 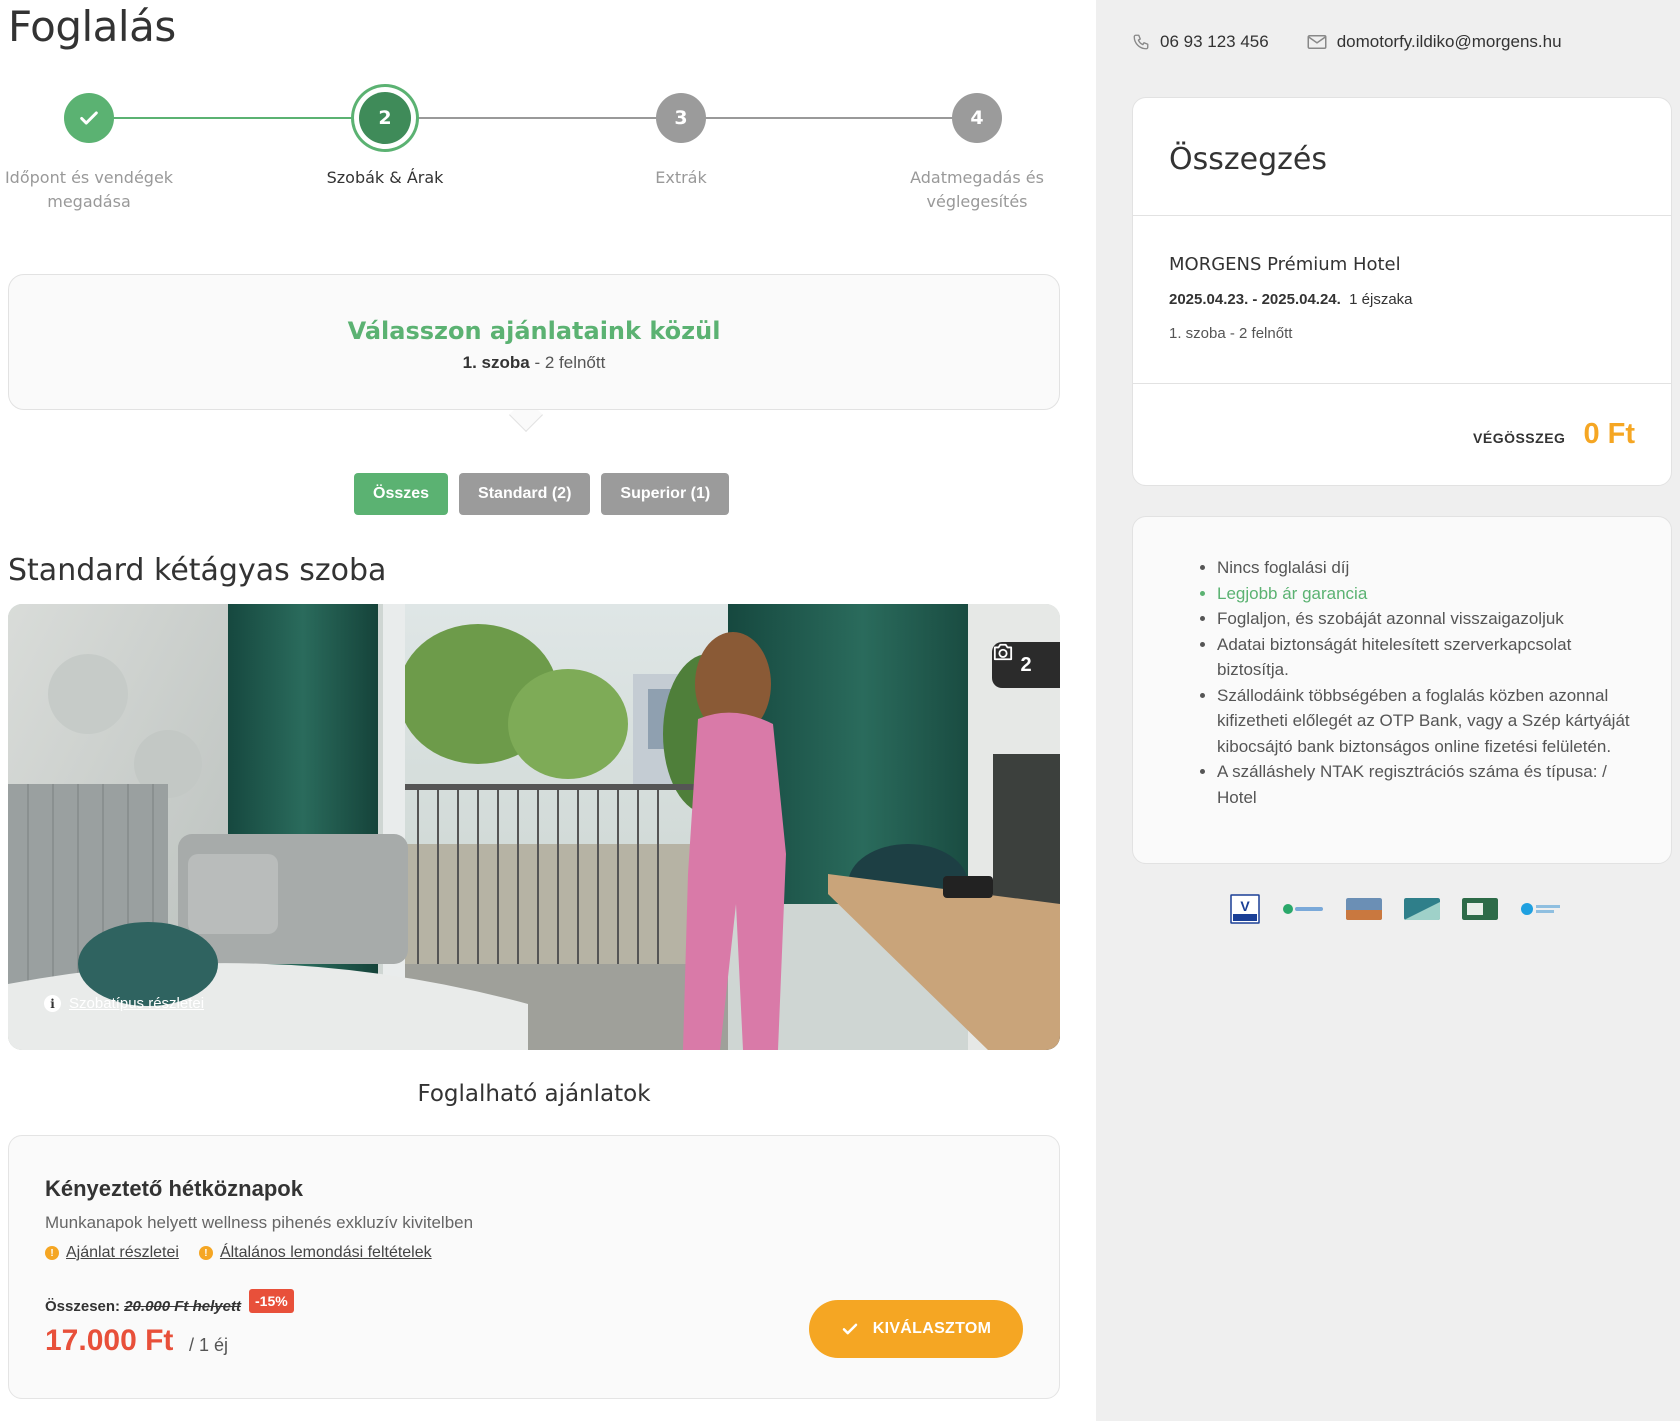 What do you see at coordinates (401, 494) in the screenshot?
I see `filter-all-button: Összes` at bounding box center [401, 494].